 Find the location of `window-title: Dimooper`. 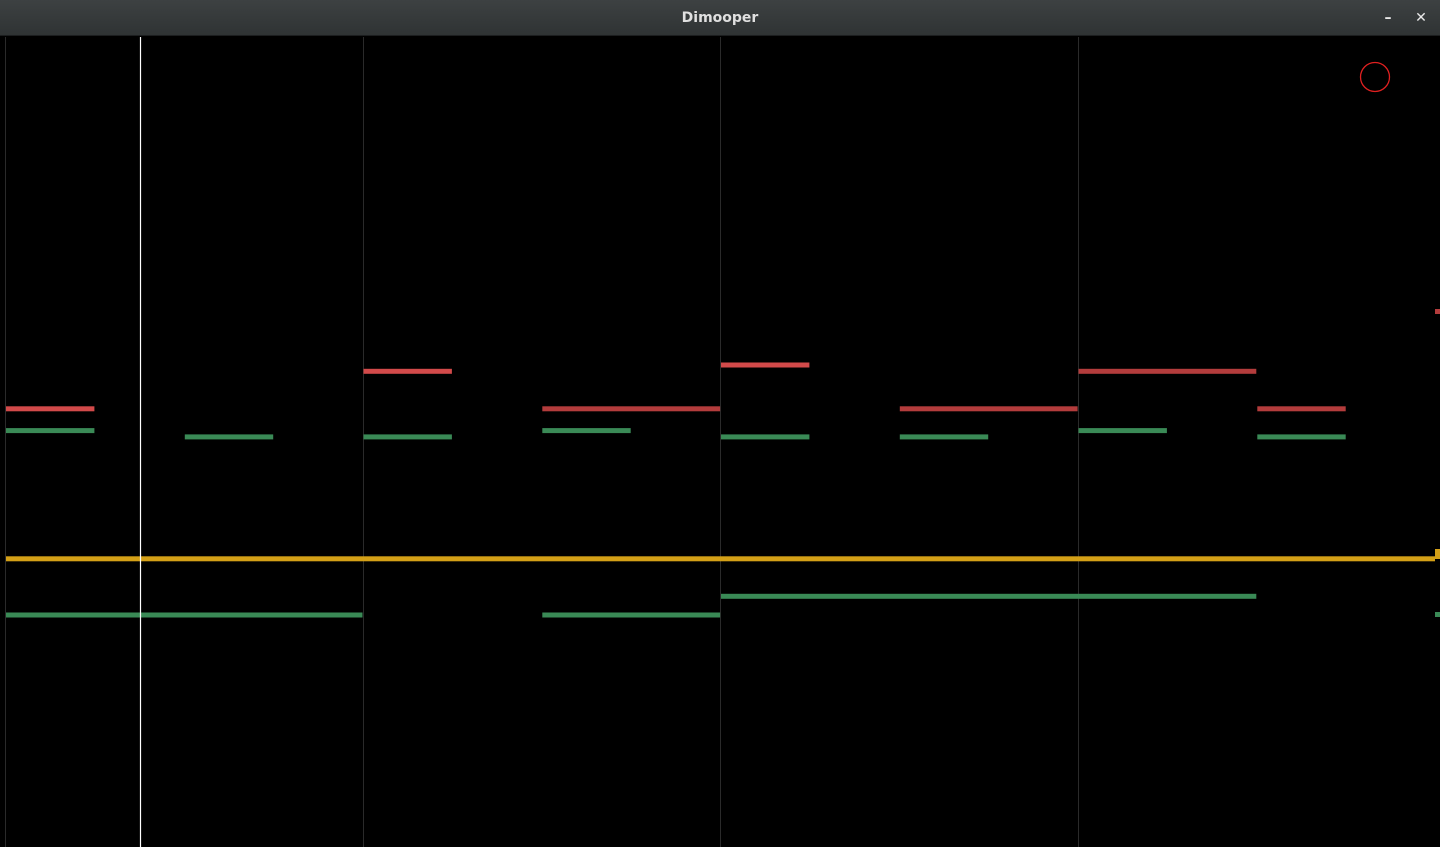

window-title: Dimooper is located at coordinates (720, 18).